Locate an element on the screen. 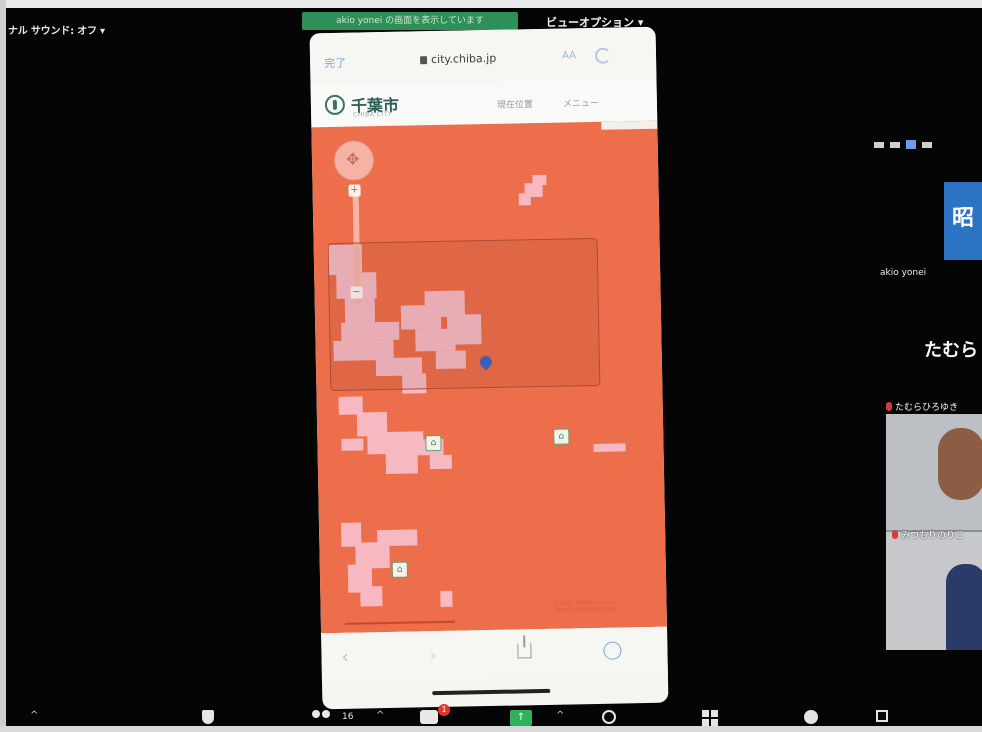 The image size is (982, 732). host-avatar-tile: 昭 is located at coordinates (963, 221).